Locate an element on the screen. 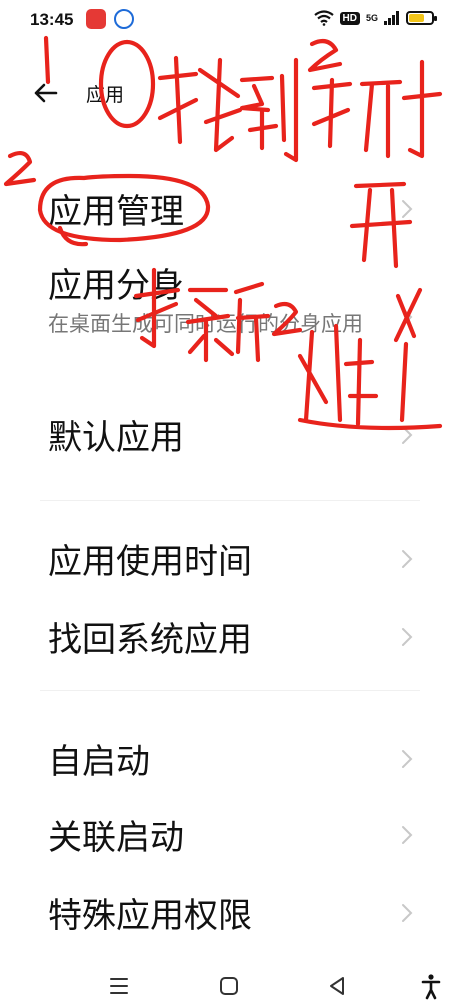  hd-indicator: HD is located at coordinates (349, 18).